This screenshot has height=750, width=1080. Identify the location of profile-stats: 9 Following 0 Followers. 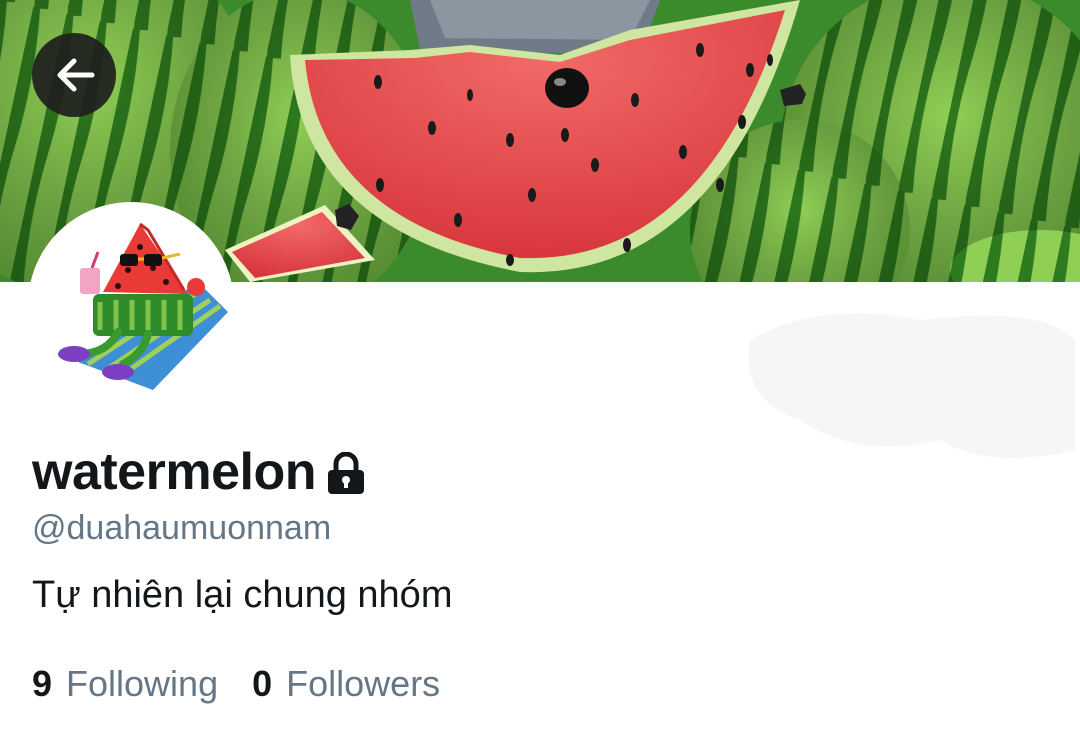
(253, 684).